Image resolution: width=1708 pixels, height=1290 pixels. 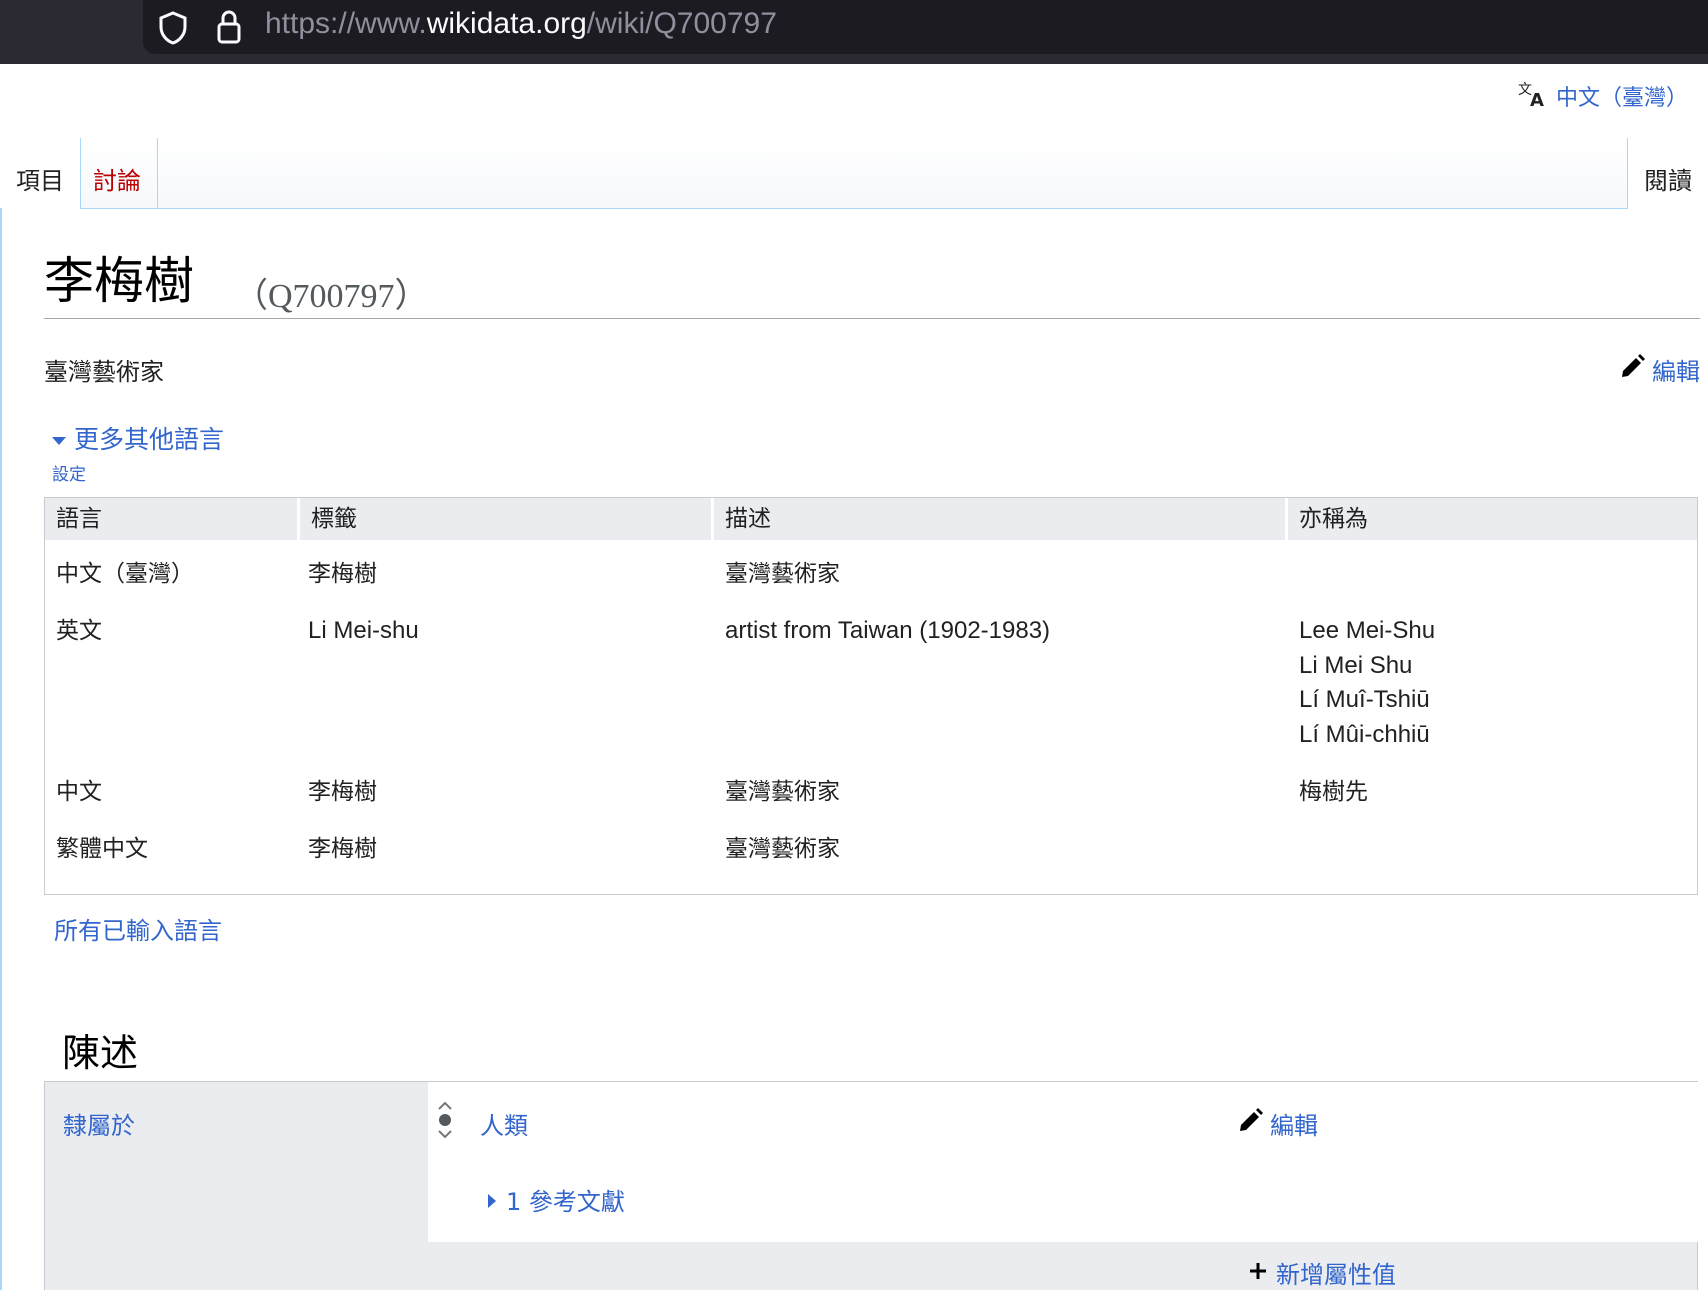 What do you see at coordinates (1364, 734) in the screenshot?
I see `alias: Lí Mûi-chhiū` at bounding box center [1364, 734].